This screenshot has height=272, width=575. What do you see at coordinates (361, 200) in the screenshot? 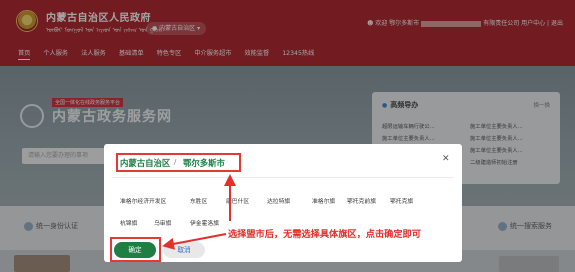
I see `district-option: 鄂托克前旗` at bounding box center [361, 200].